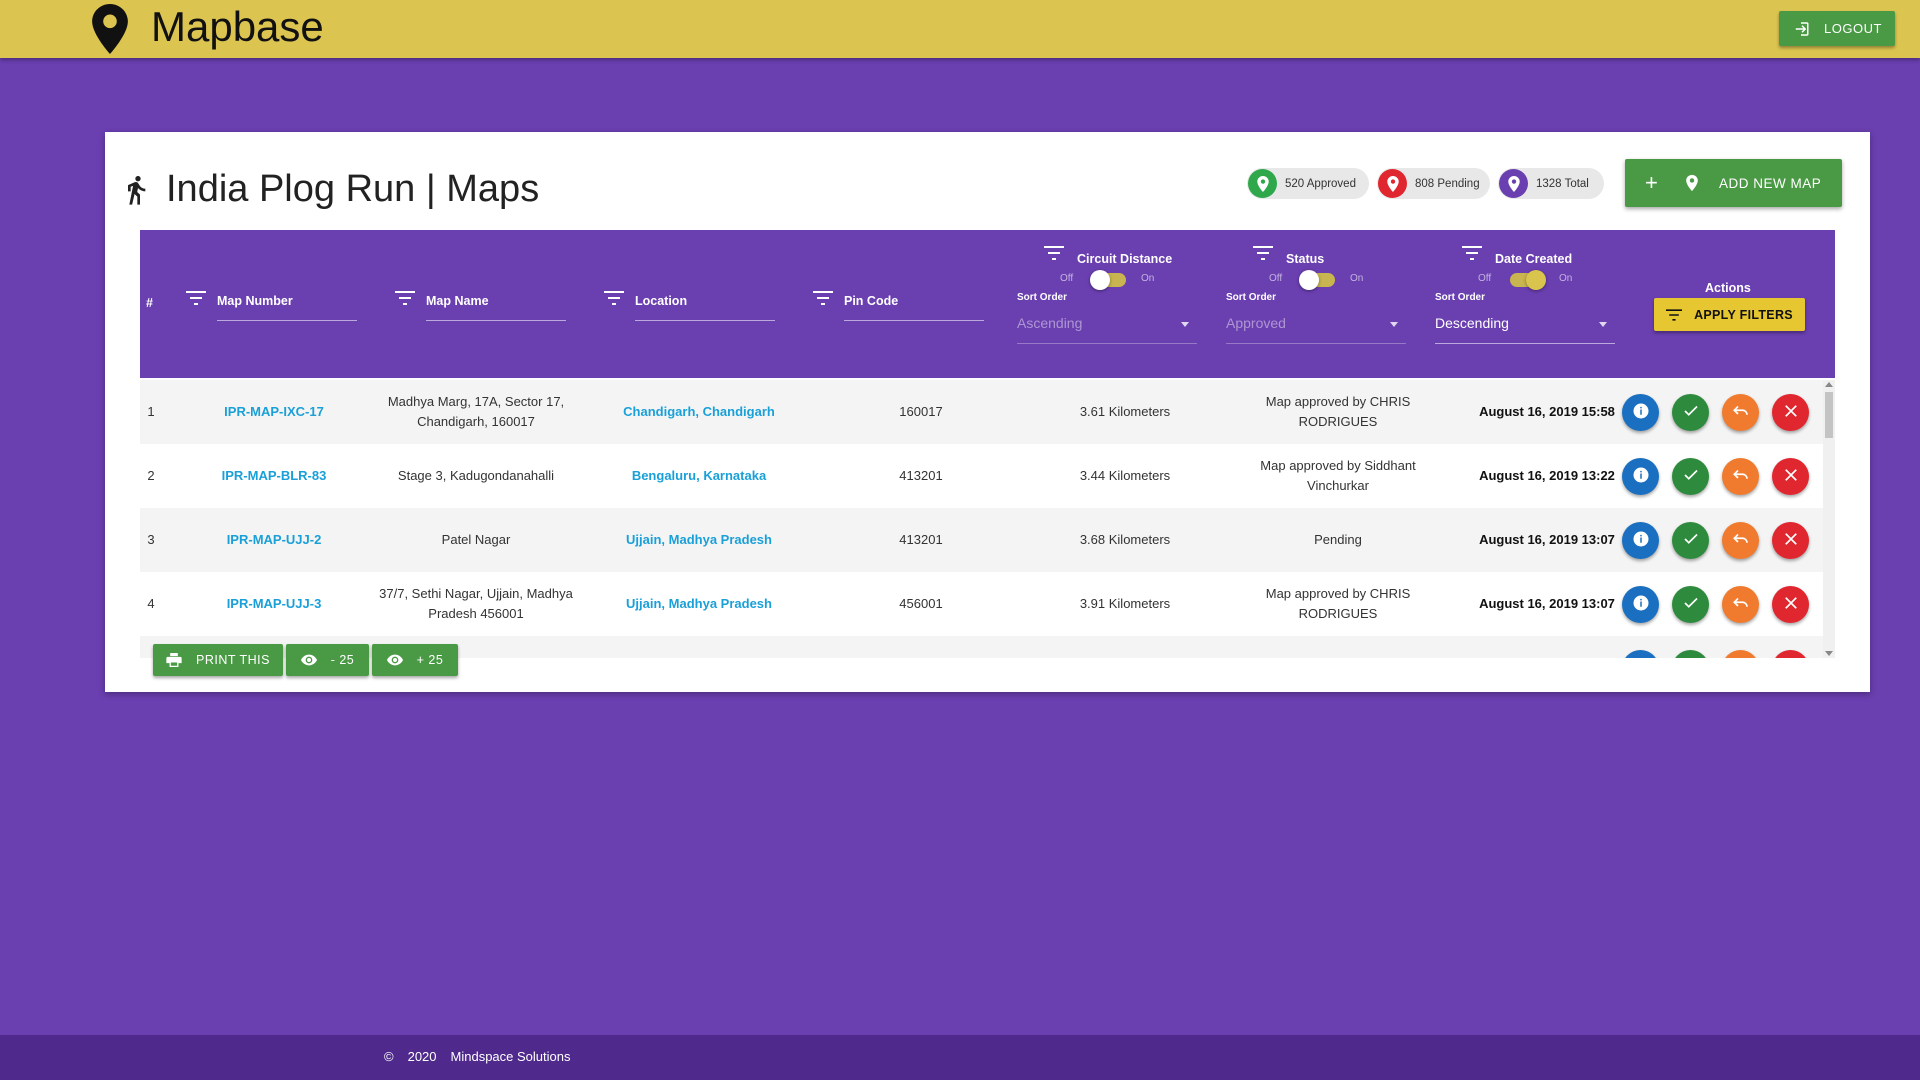 The image size is (1920, 1080). Describe the element at coordinates (1263, 253) in the screenshot. I see `status-filter-icon` at that location.